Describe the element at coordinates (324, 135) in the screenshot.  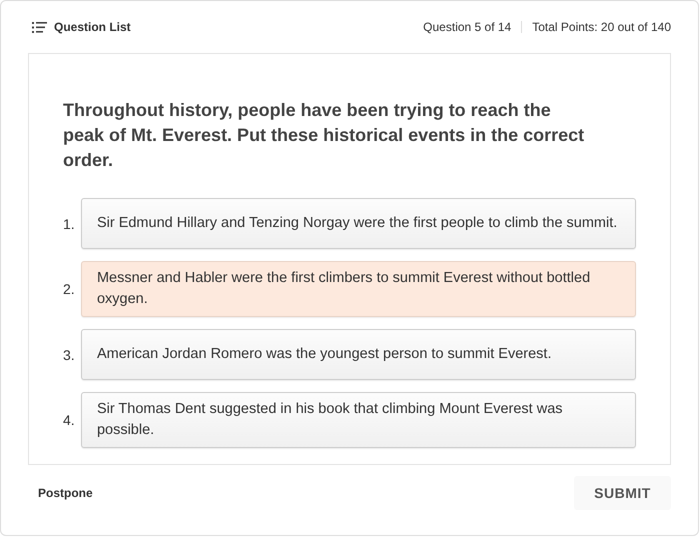
I see `question-text: Throughout history, people have been trying to reach the peak of Mt. Everest. Put these historical events in the correct order.` at that location.